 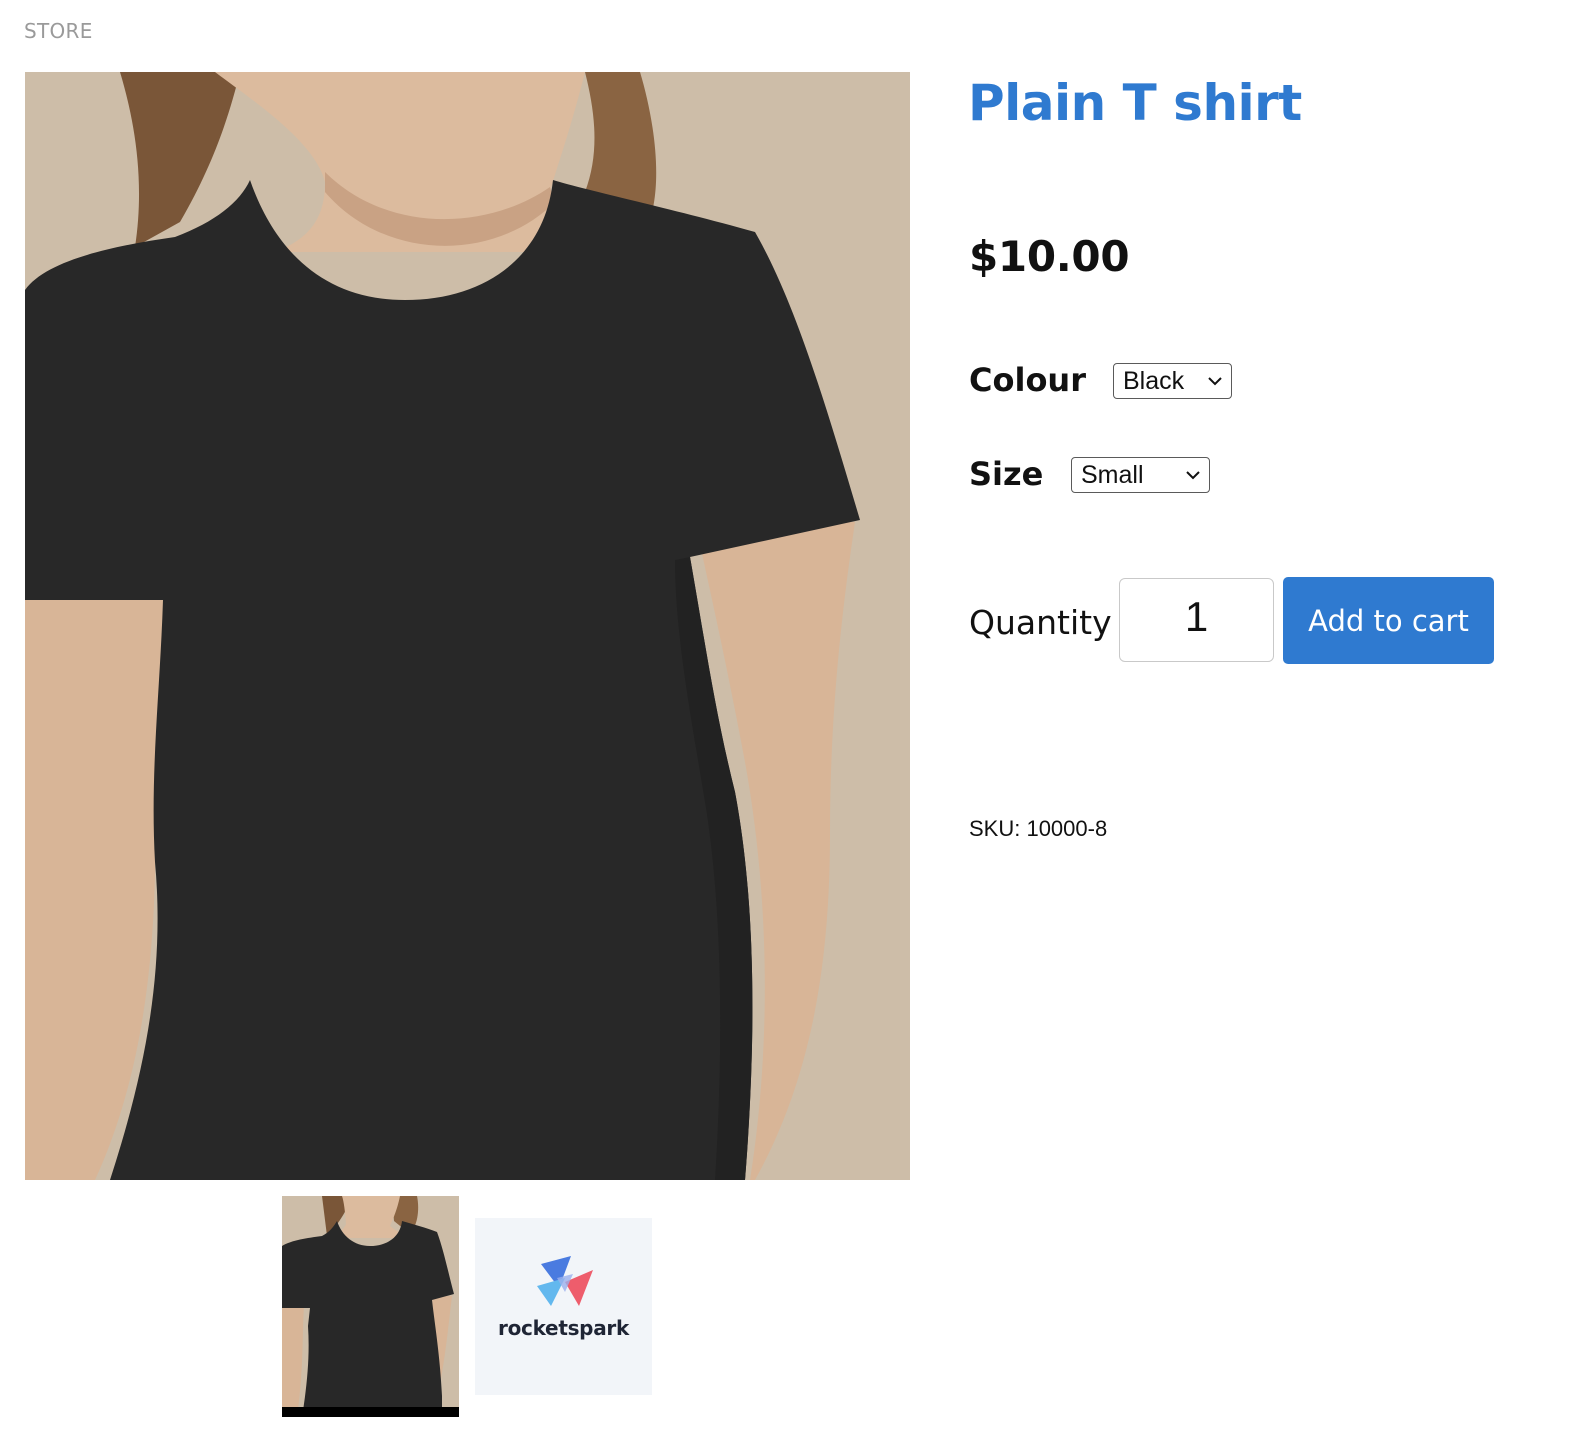 I want to click on breadcrumb: STORE, so click(x=58, y=31).